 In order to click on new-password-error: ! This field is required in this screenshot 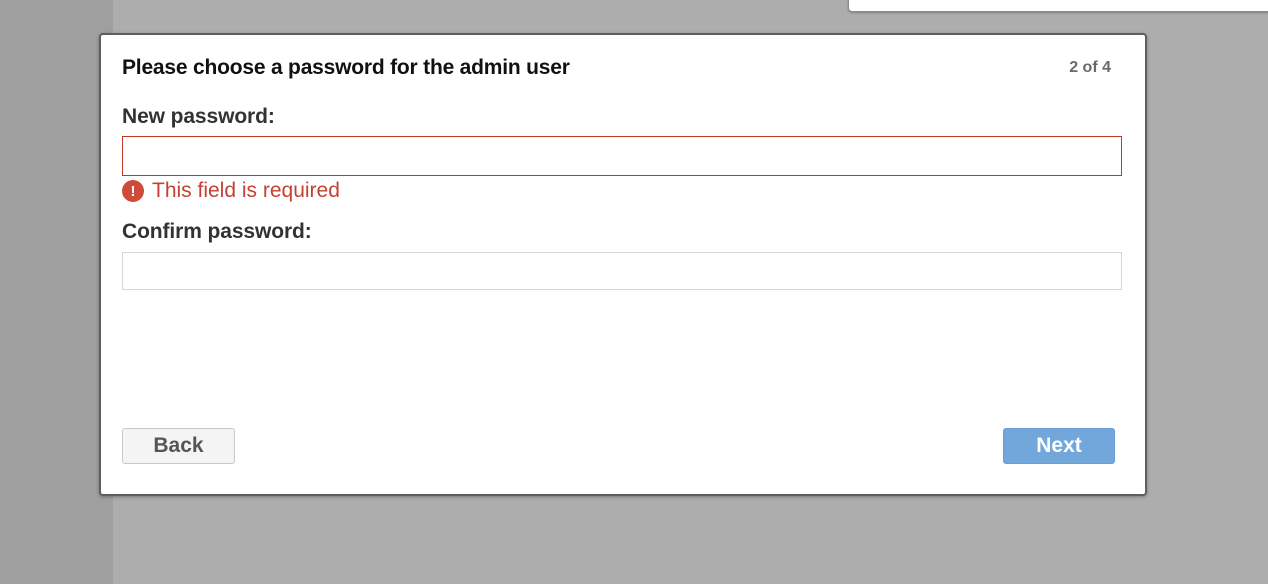, I will do `click(231, 191)`.